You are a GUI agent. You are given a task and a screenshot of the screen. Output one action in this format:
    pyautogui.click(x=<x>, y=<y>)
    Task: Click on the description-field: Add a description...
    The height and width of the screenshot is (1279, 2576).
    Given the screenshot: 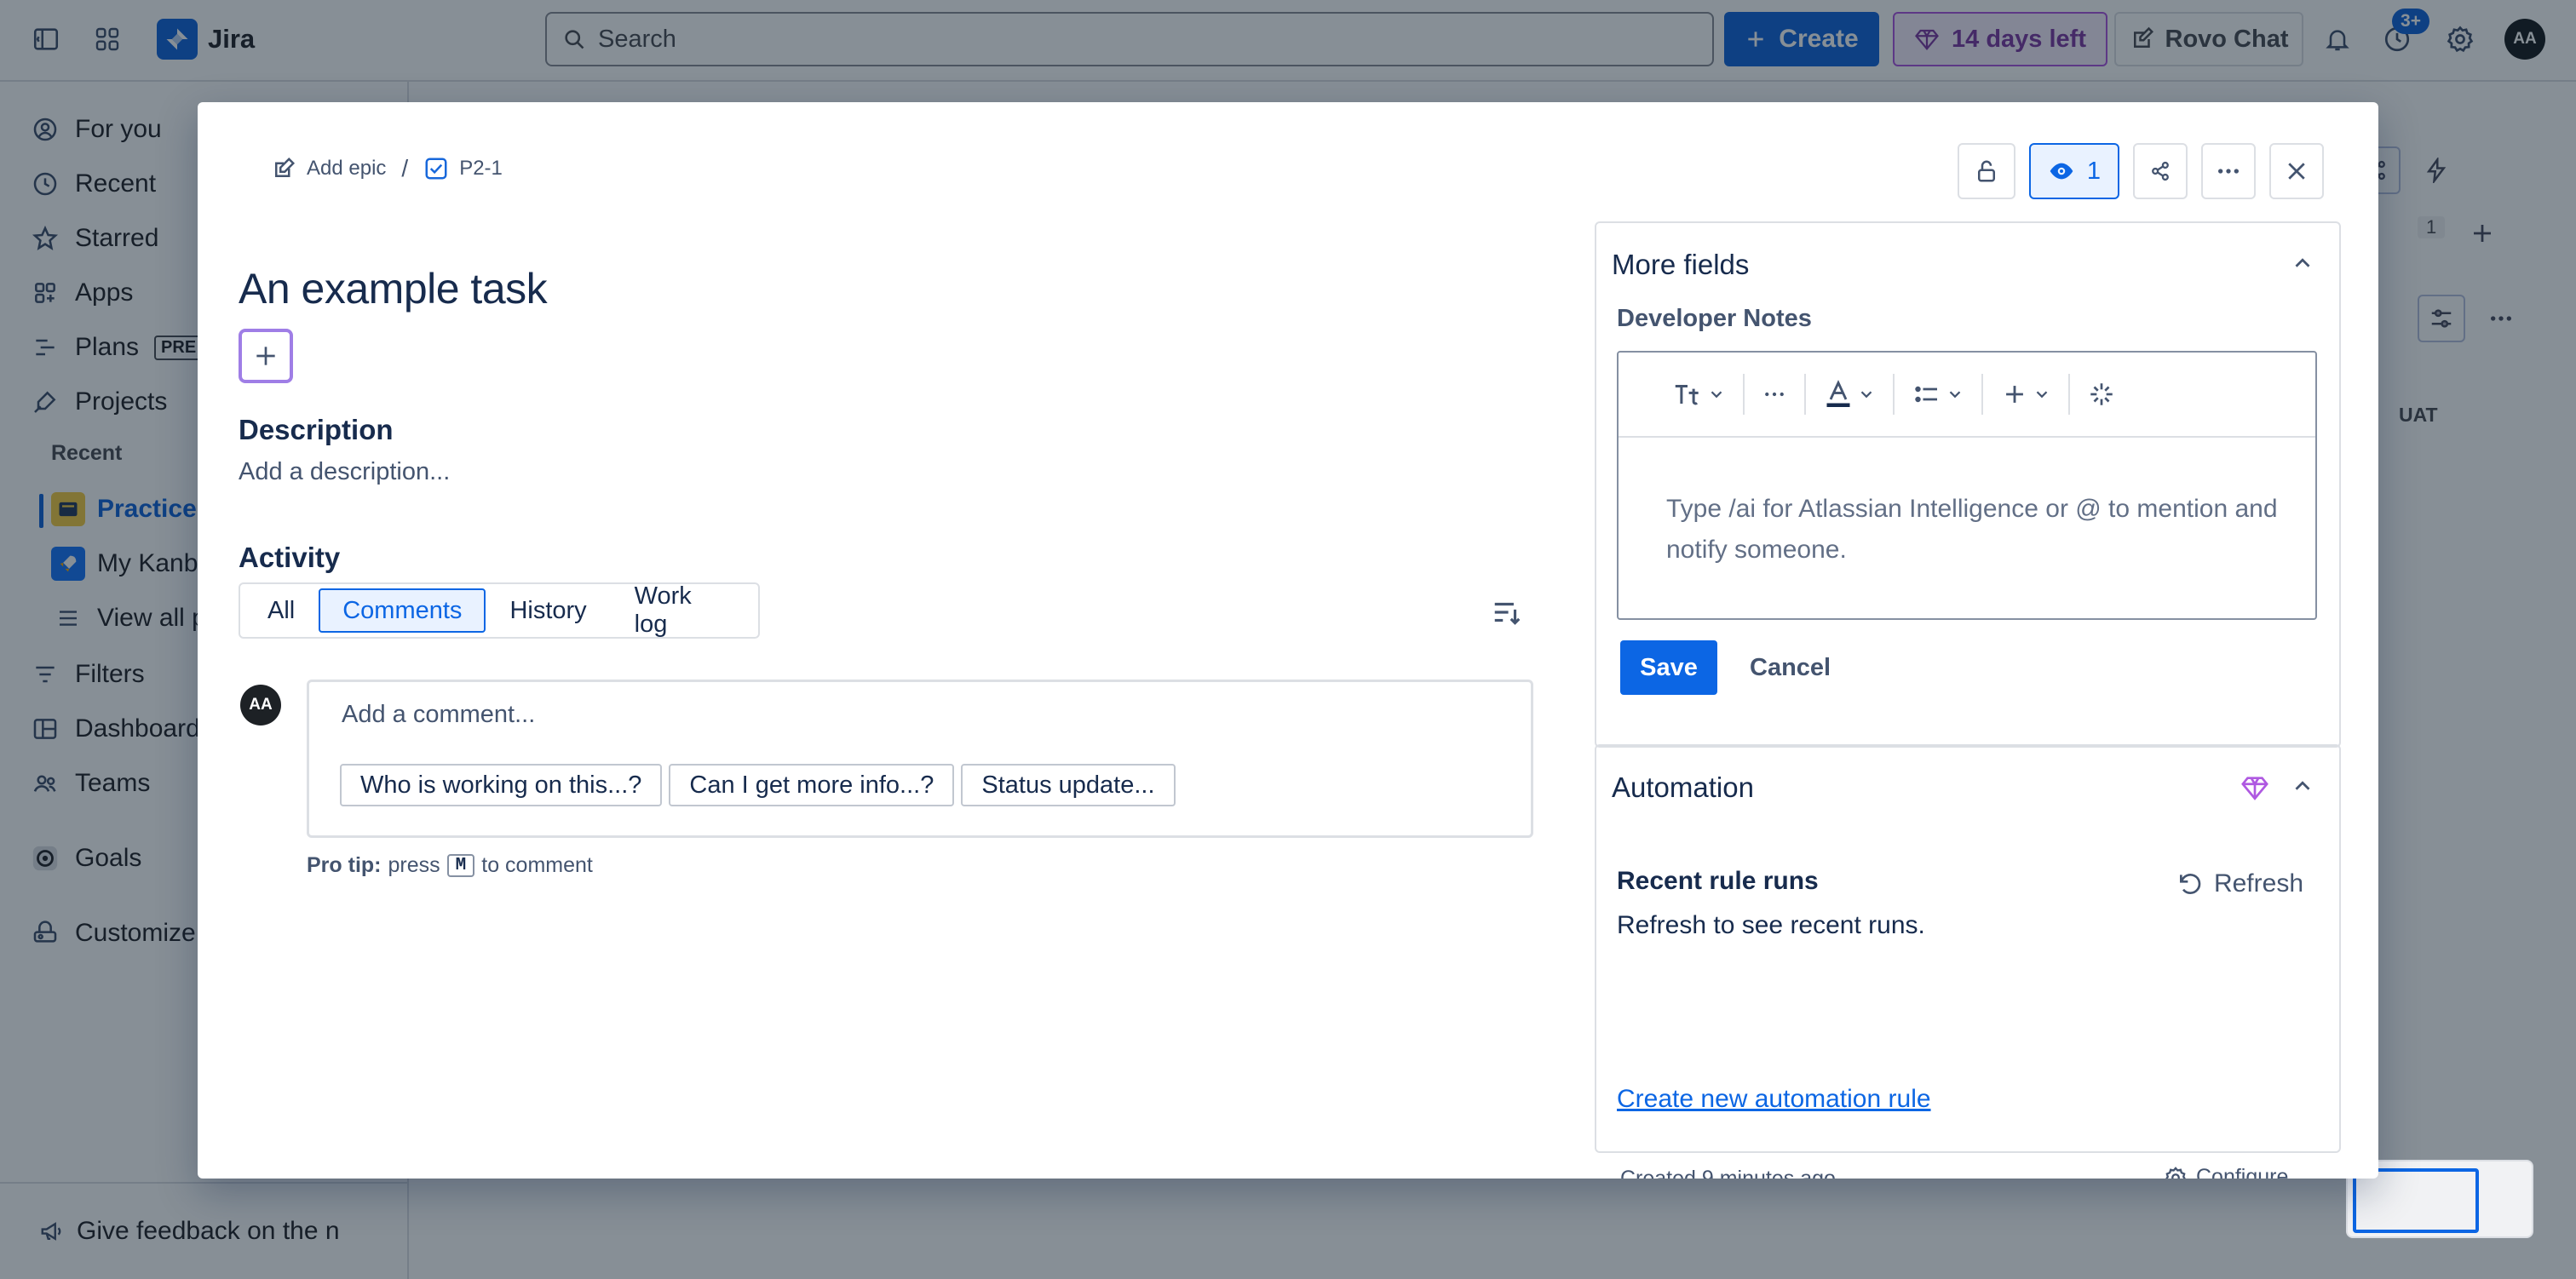 What is the action you would take?
    pyautogui.click(x=345, y=472)
    